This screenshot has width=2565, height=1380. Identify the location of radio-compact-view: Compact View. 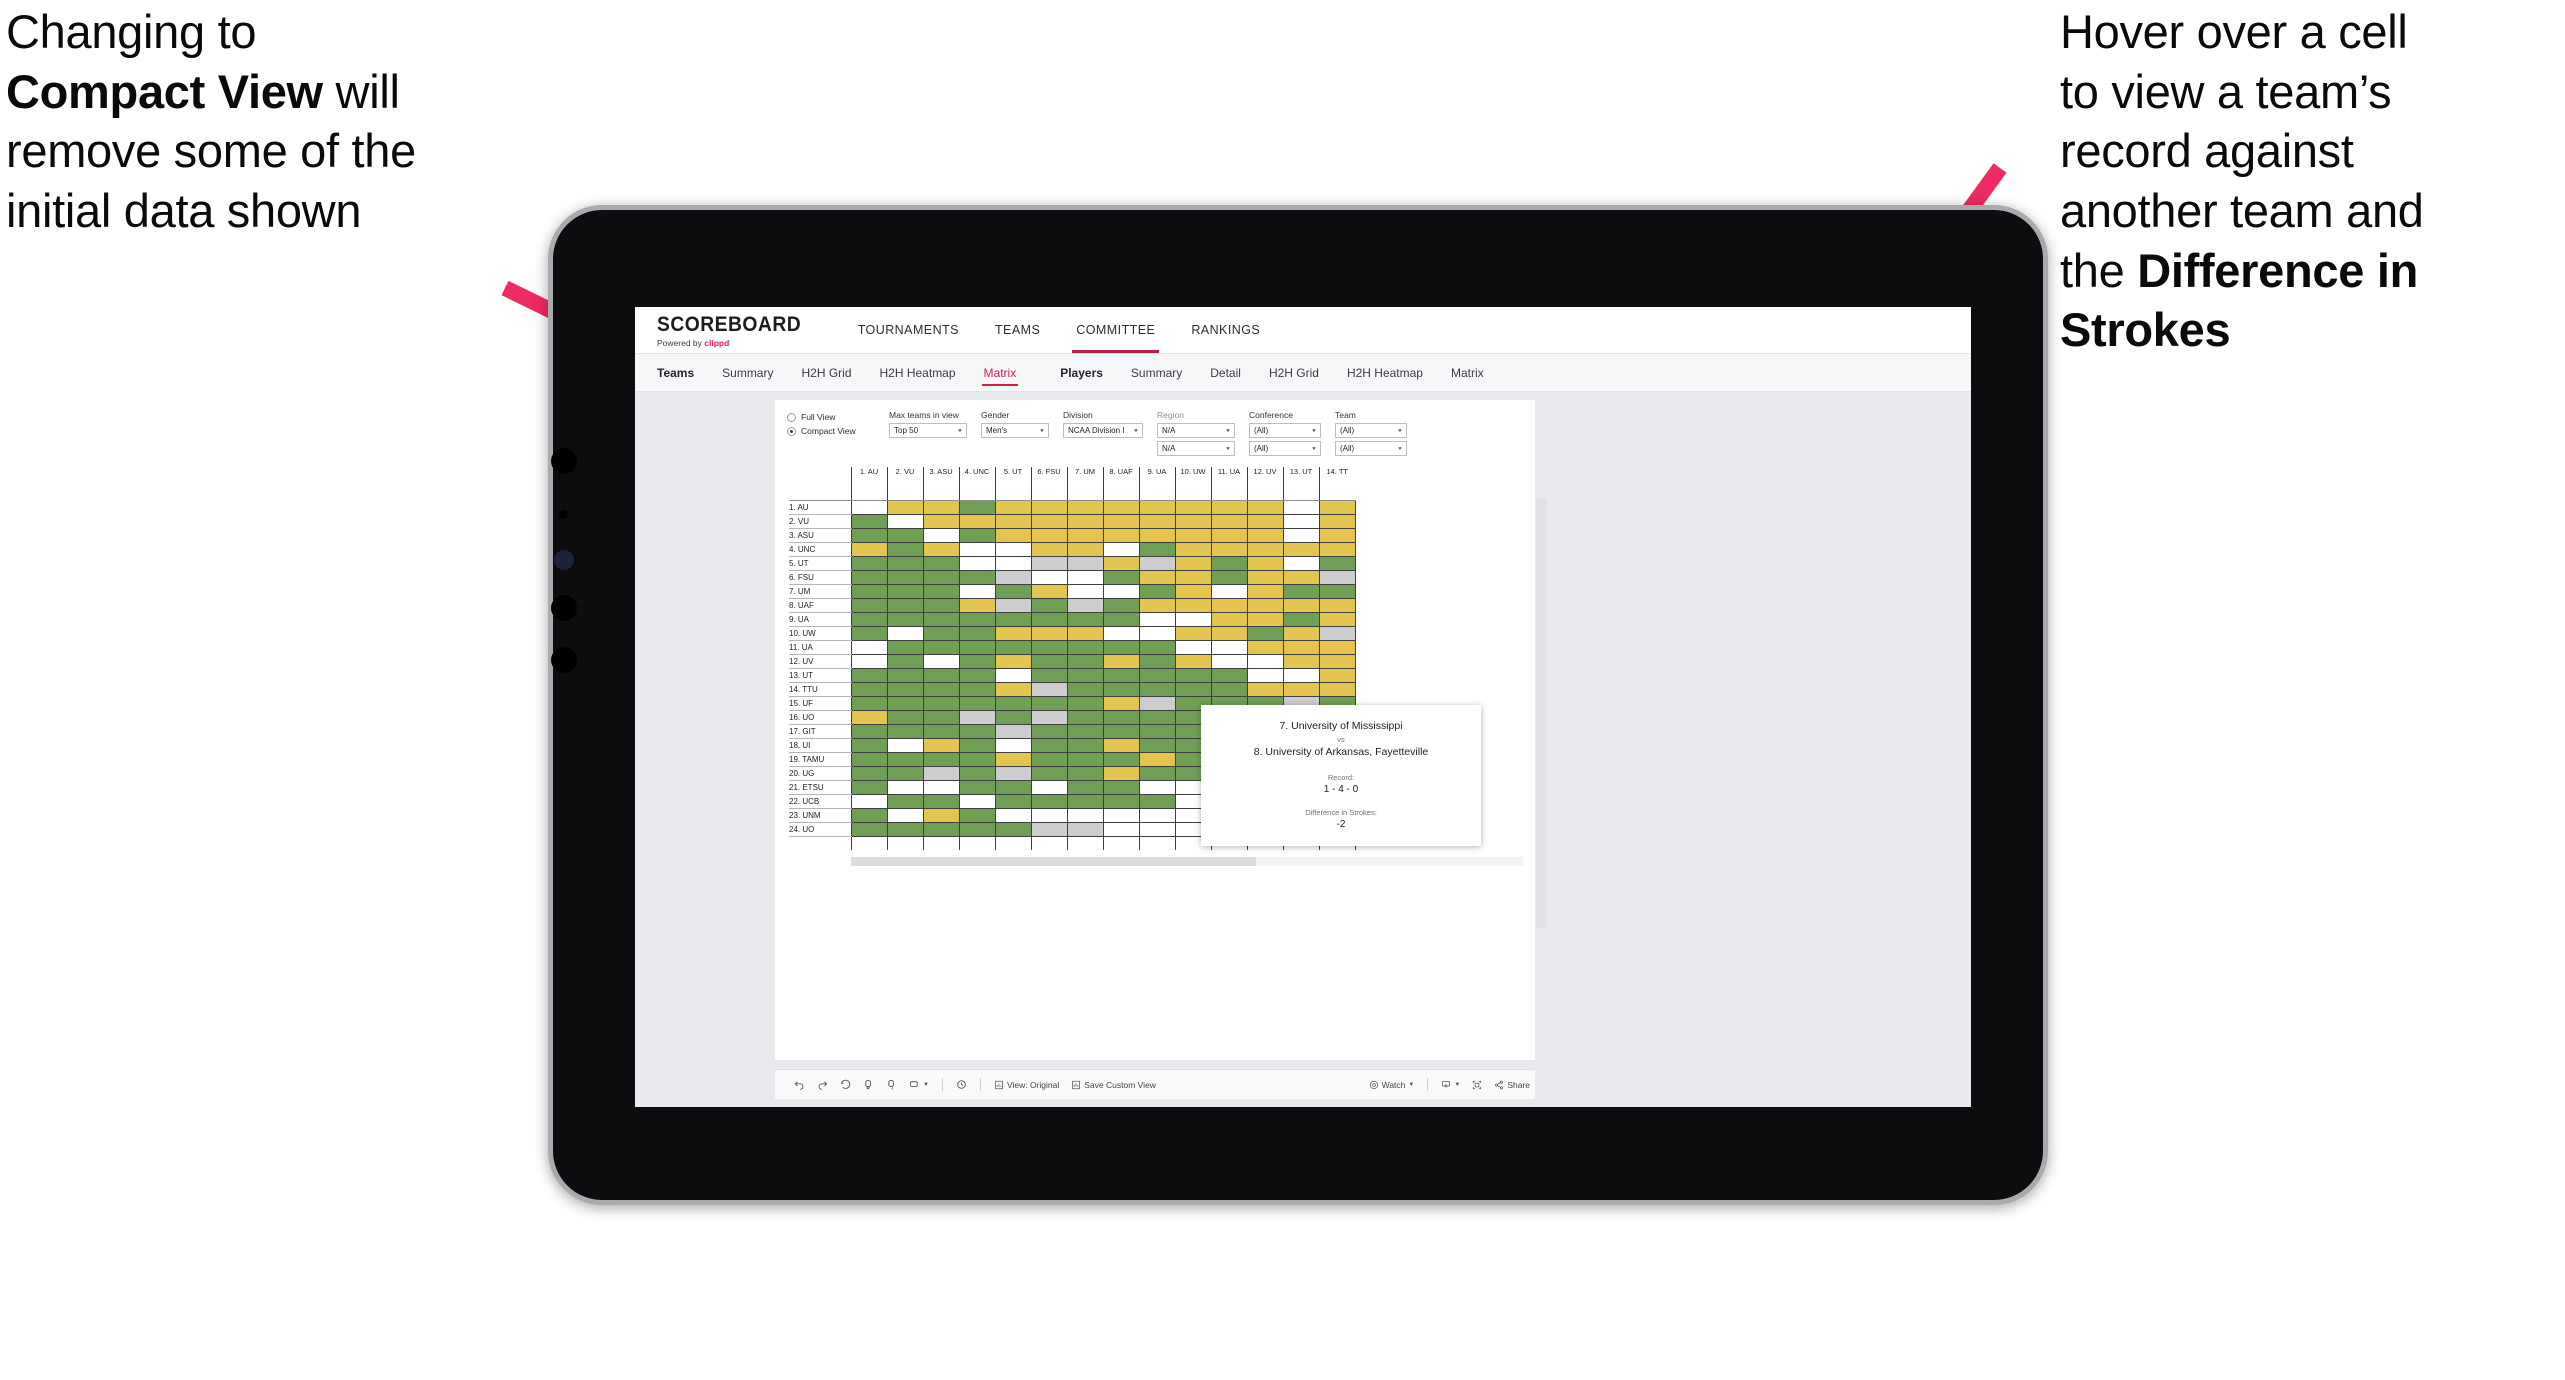
(831, 431).